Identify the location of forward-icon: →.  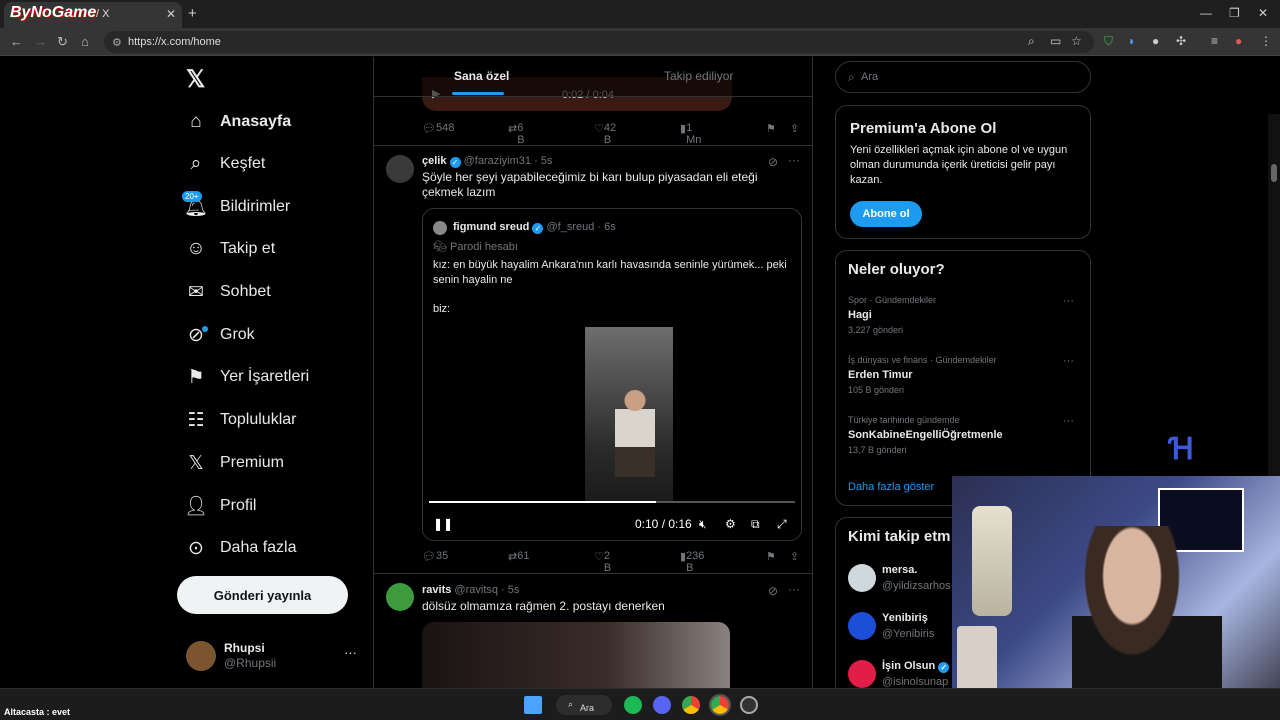
(40, 41).